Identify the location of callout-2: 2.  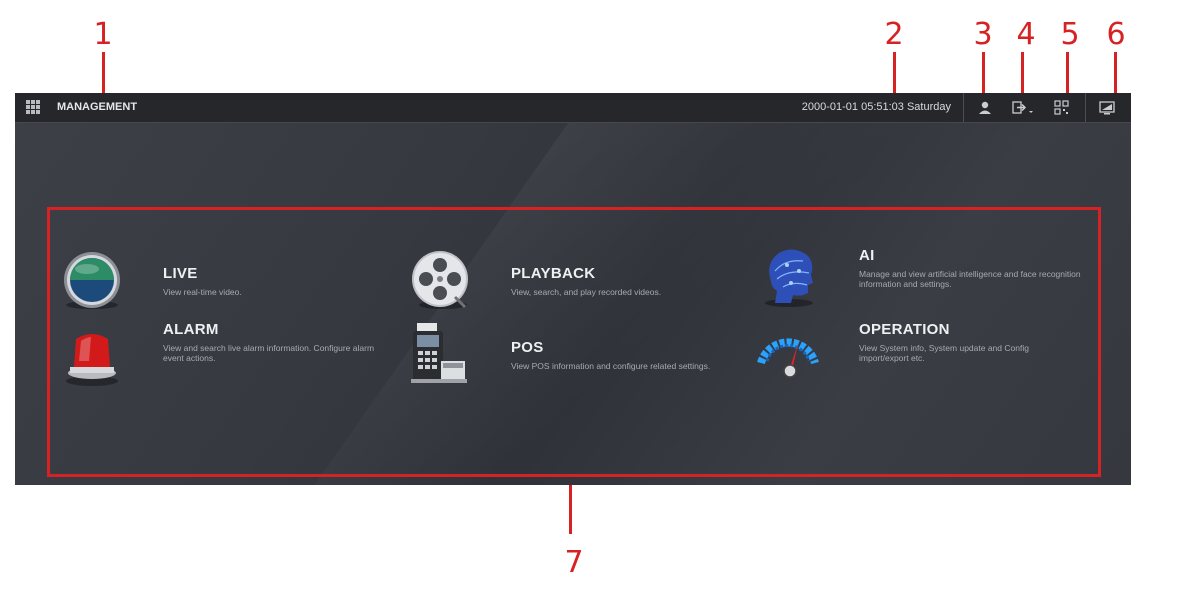
(894, 34).